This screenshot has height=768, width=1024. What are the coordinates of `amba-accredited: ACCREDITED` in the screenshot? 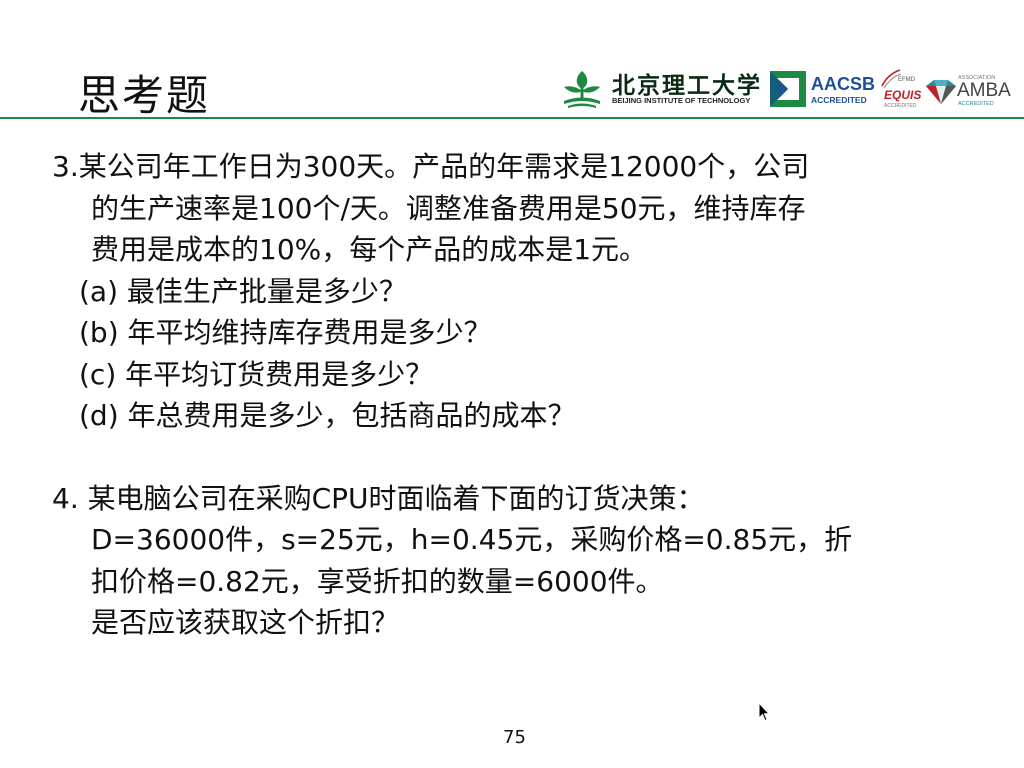 It's located at (976, 104).